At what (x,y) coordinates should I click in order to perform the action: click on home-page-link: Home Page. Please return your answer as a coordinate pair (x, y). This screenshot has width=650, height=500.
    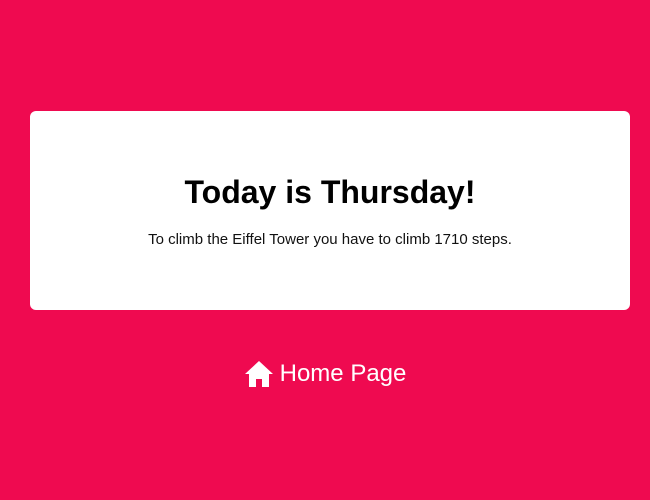
    Looking at the image, I should click on (325, 374).